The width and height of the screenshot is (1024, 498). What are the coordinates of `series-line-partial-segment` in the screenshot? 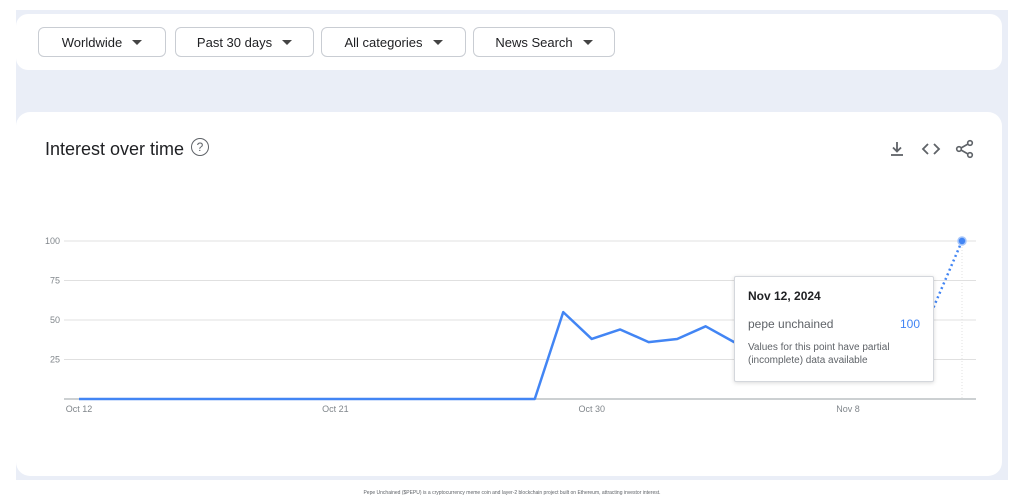 It's located at (948, 274).